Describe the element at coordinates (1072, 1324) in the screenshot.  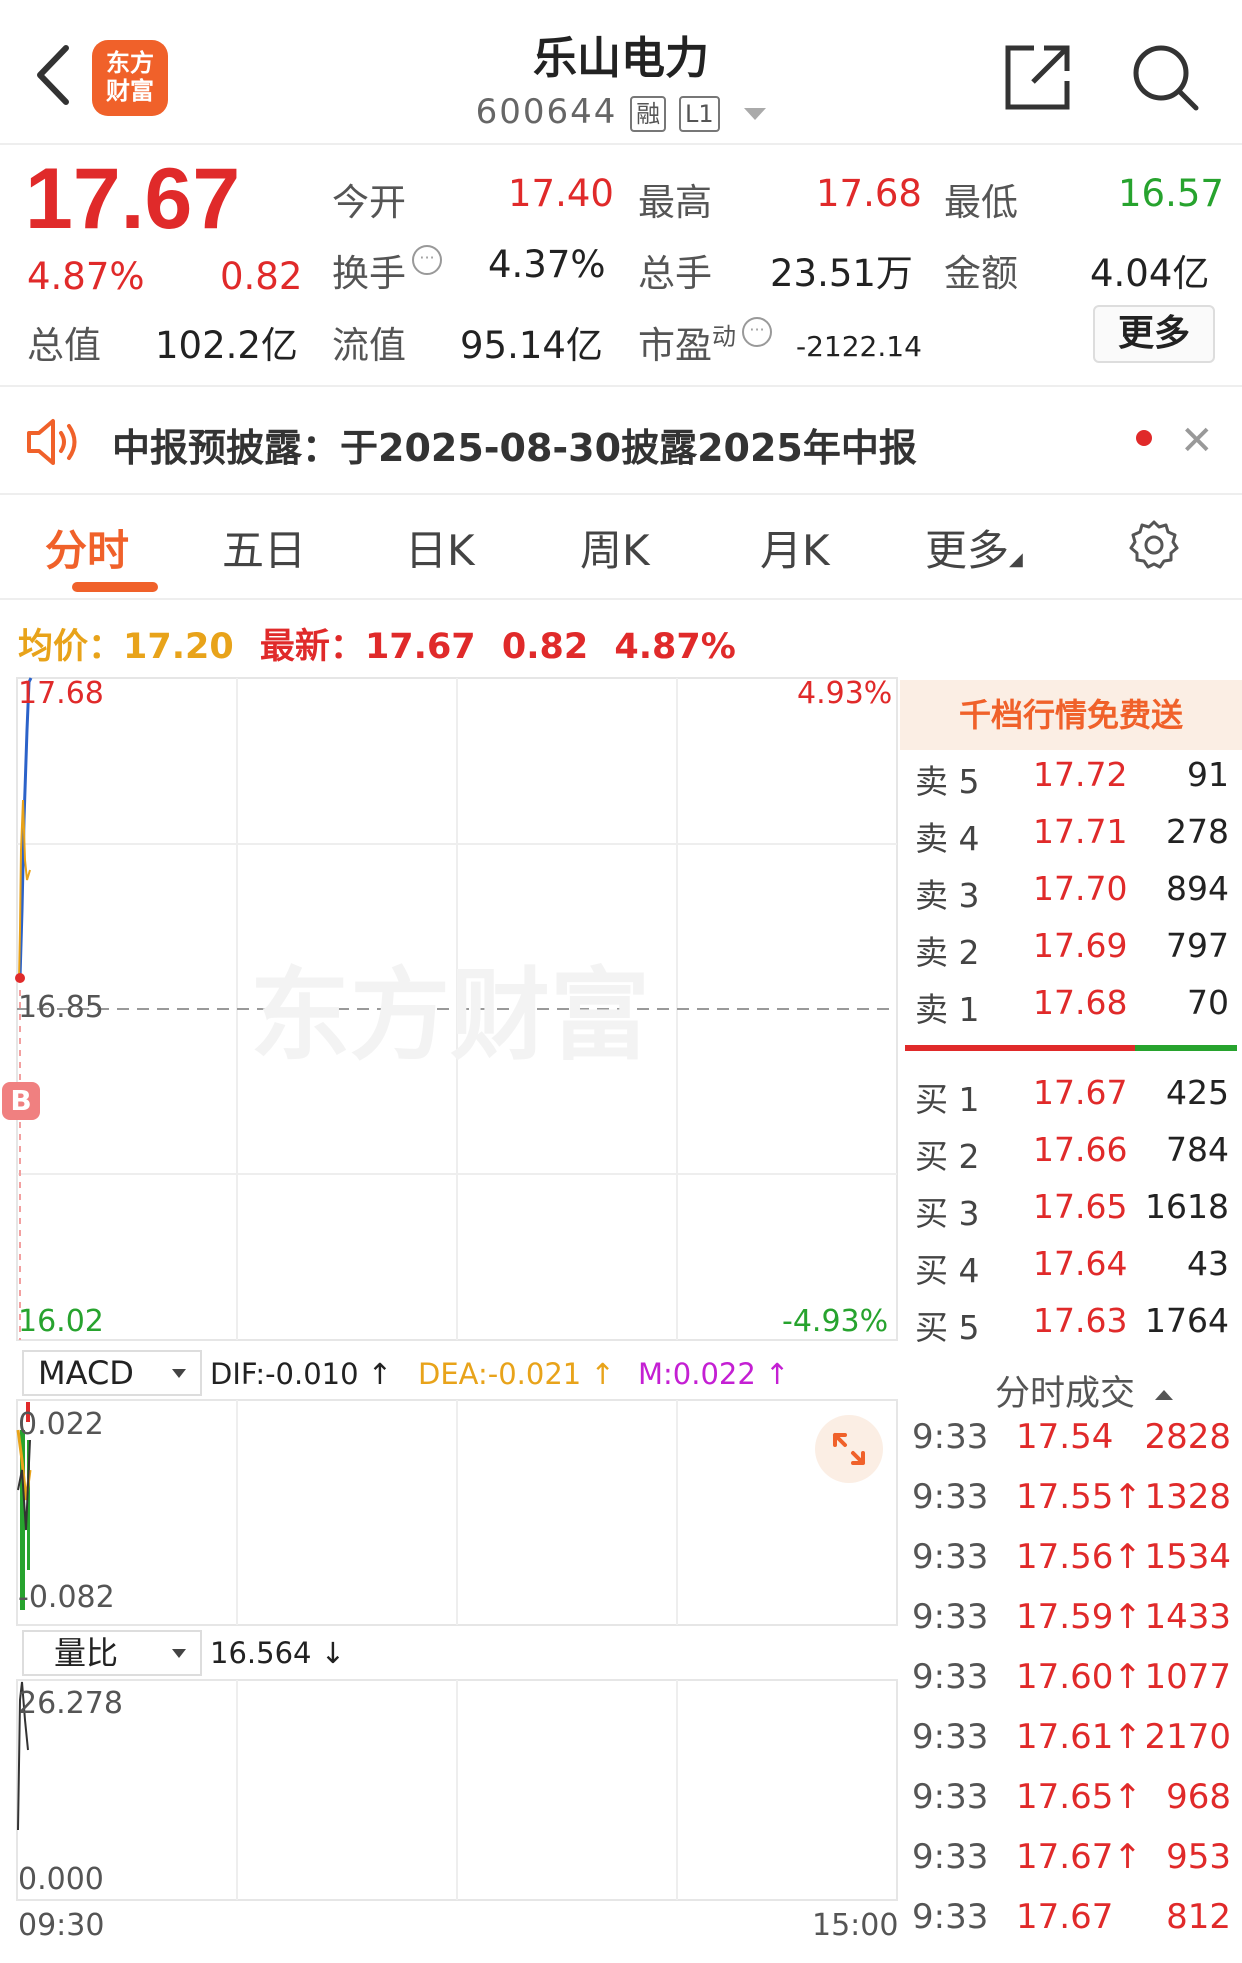
I see `bid-row: 买 5 17.63 1764` at that location.